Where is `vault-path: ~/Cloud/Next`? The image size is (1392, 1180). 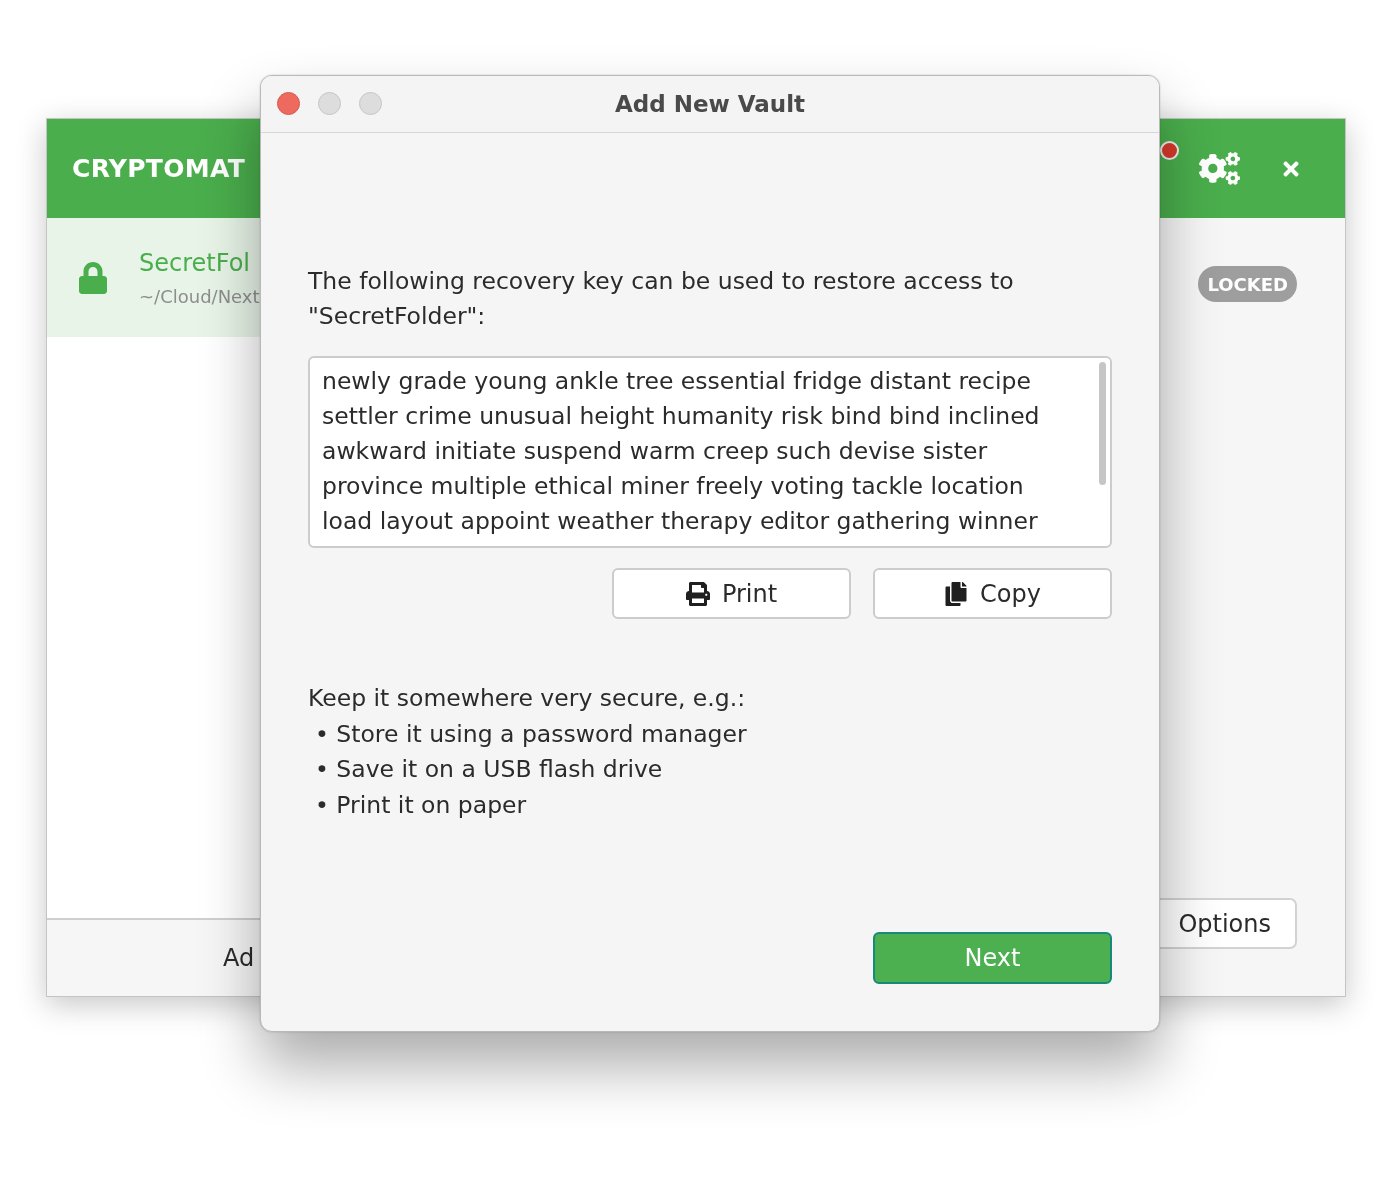
vault-path: ~/Cloud/Next is located at coordinates (199, 296).